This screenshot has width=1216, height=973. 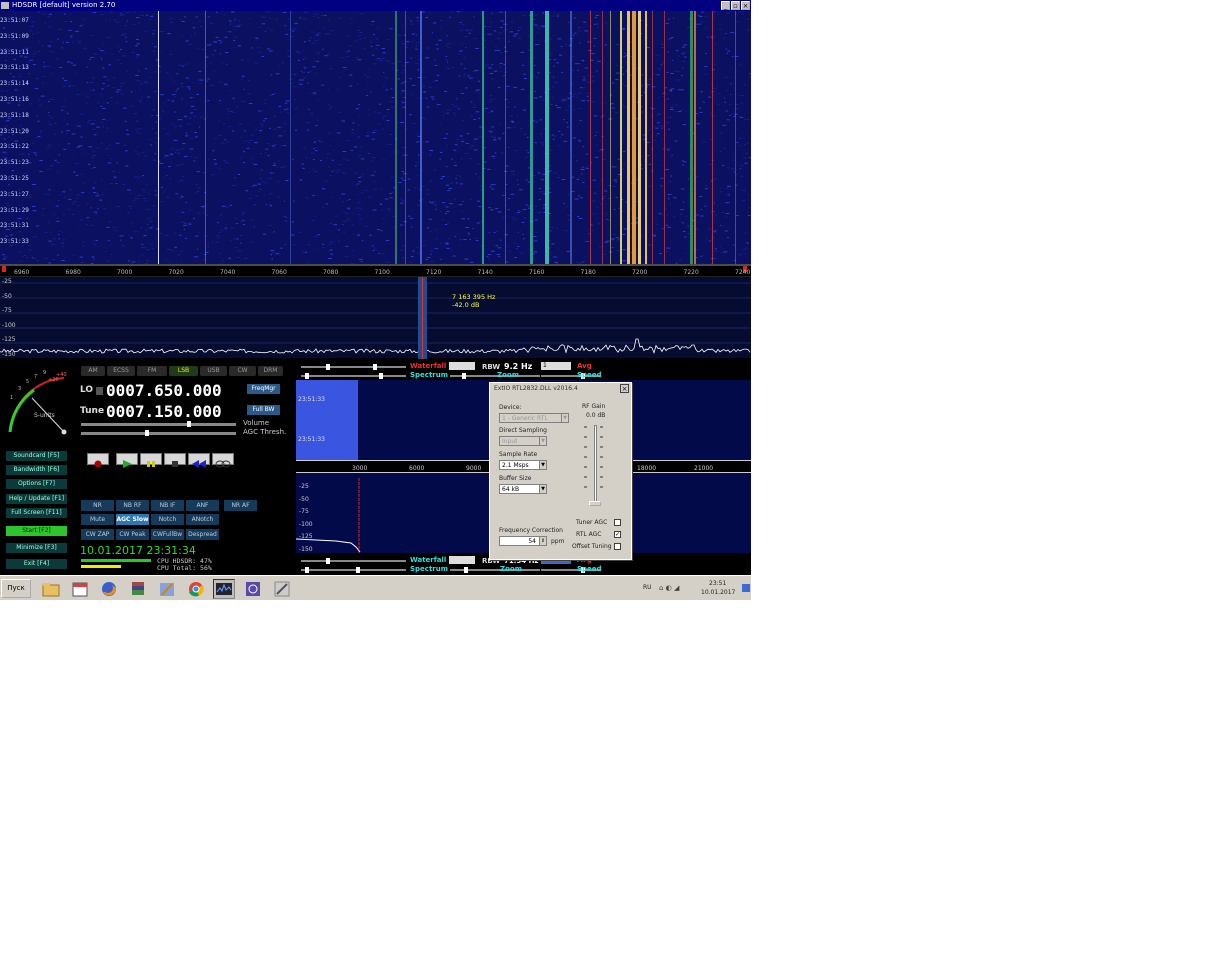 I want to click on af-spectrum-slider, so click(x=353, y=570).